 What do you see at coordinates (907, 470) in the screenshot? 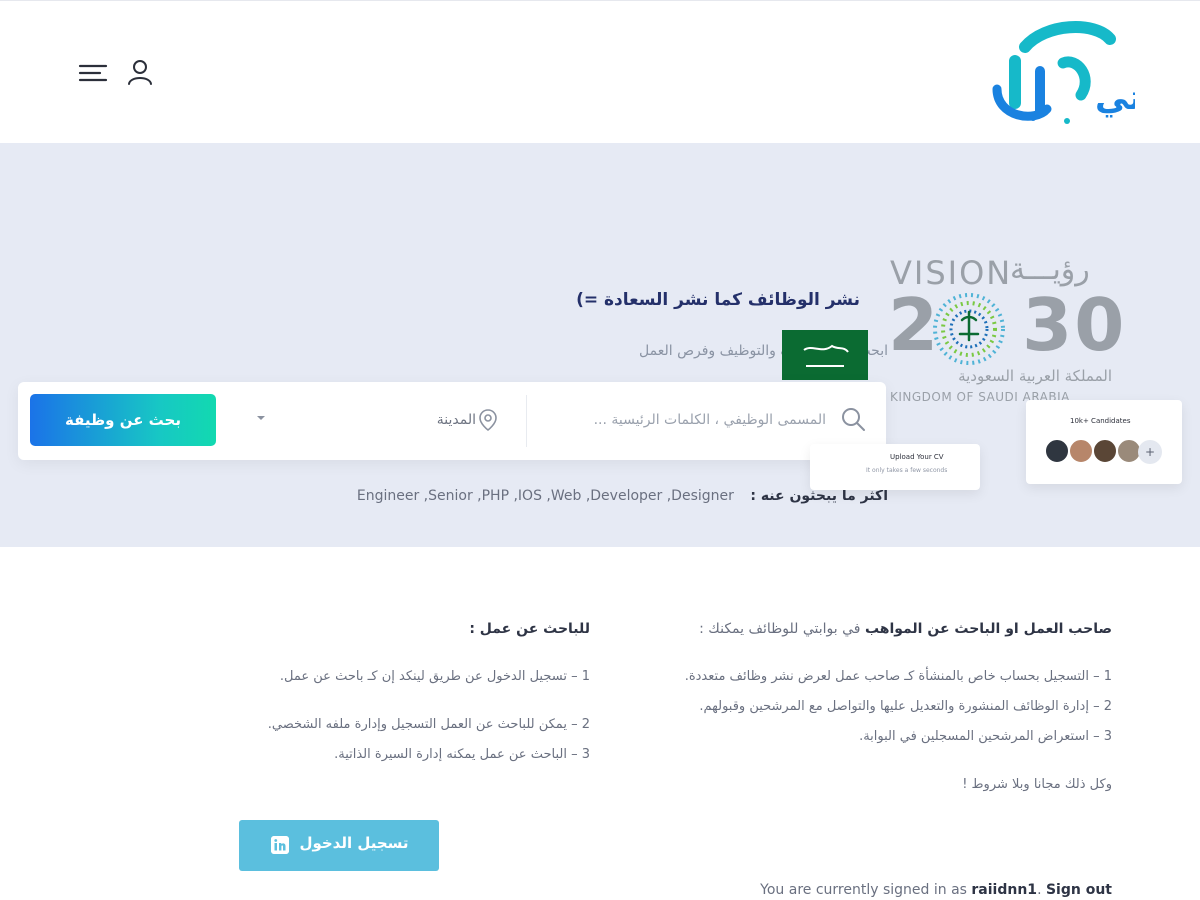
I see `upload-cv-subtitle: It only takes a few seconds` at bounding box center [907, 470].